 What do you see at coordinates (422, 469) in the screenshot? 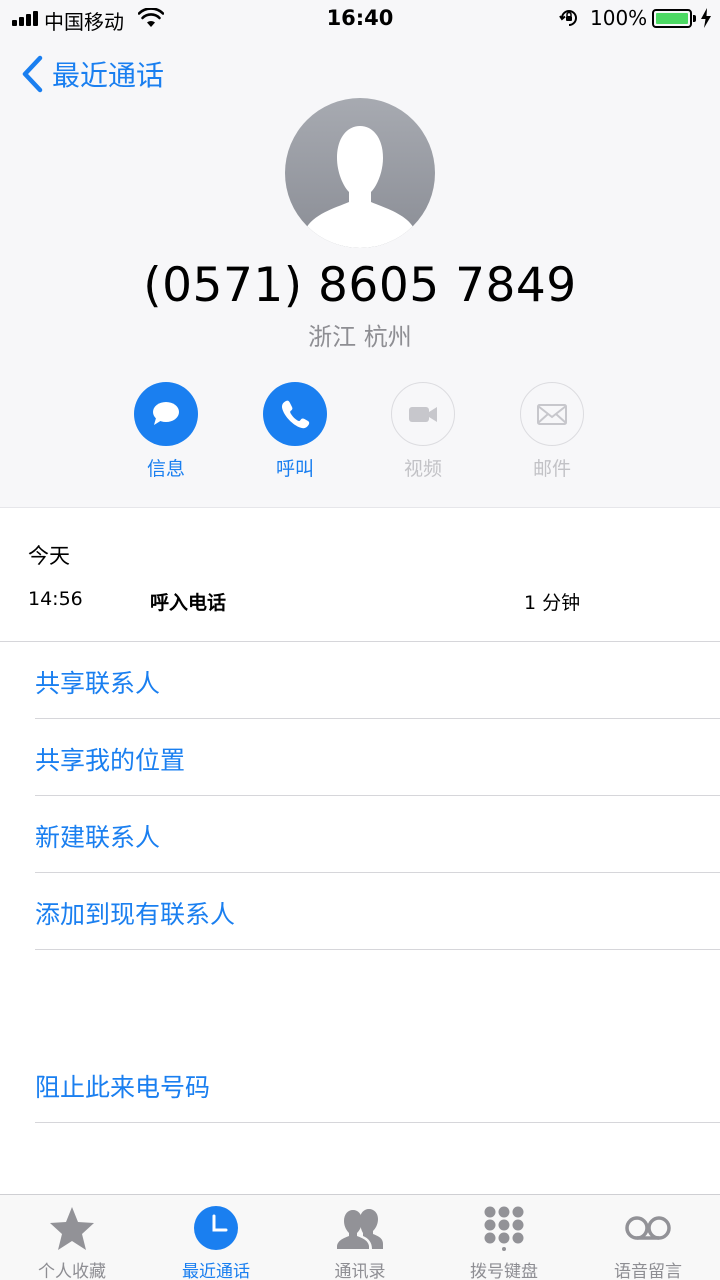
I see `video-label: 视频` at bounding box center [422, 469].